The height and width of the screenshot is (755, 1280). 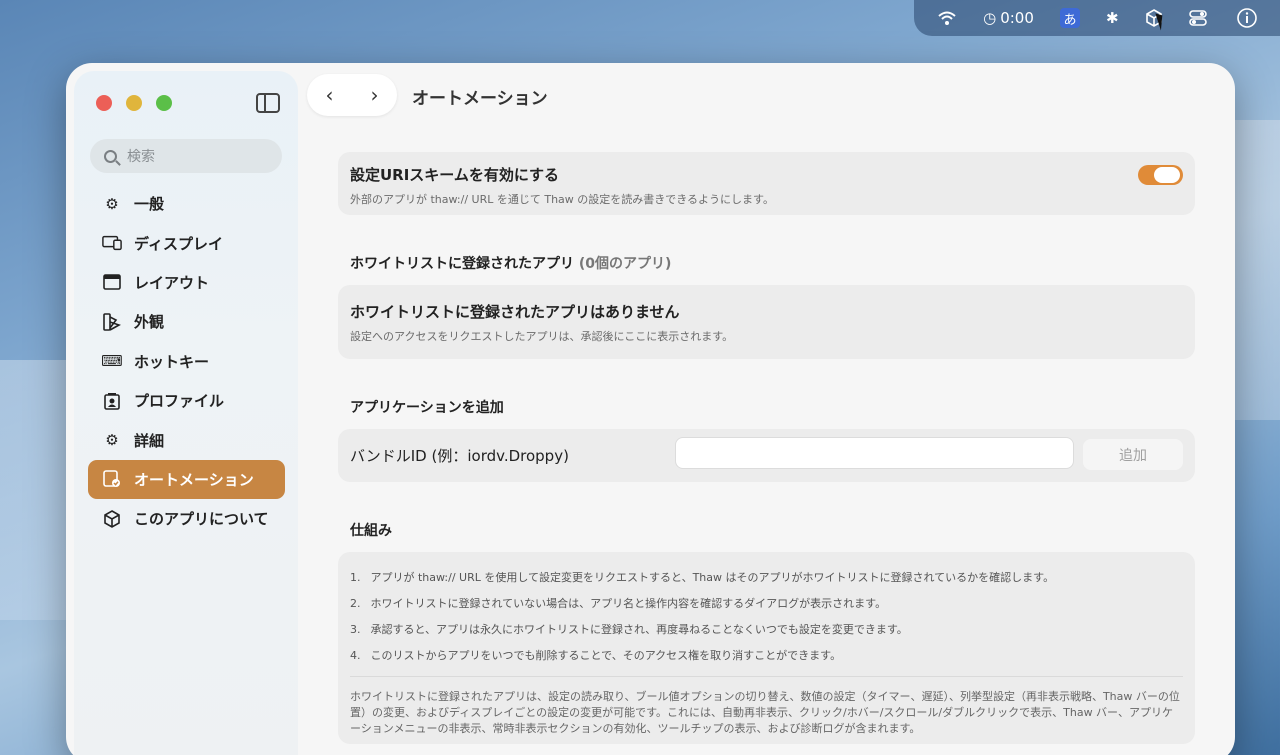 What do you see at coordinates (112, 322) in the screenshot?
I see `appearance-icon` at bounding box center [112, 322].